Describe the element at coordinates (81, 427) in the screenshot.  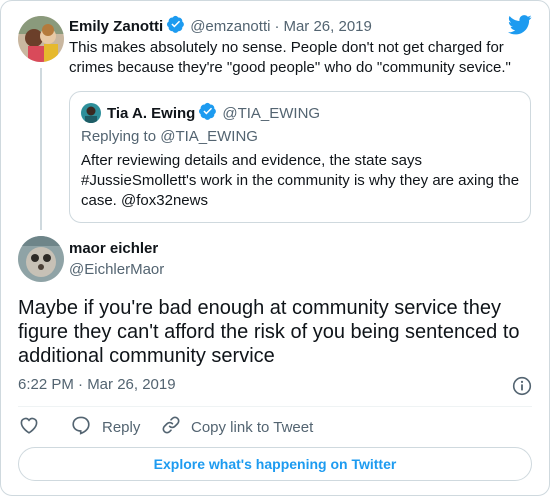
I see `reply-icon` at that location.